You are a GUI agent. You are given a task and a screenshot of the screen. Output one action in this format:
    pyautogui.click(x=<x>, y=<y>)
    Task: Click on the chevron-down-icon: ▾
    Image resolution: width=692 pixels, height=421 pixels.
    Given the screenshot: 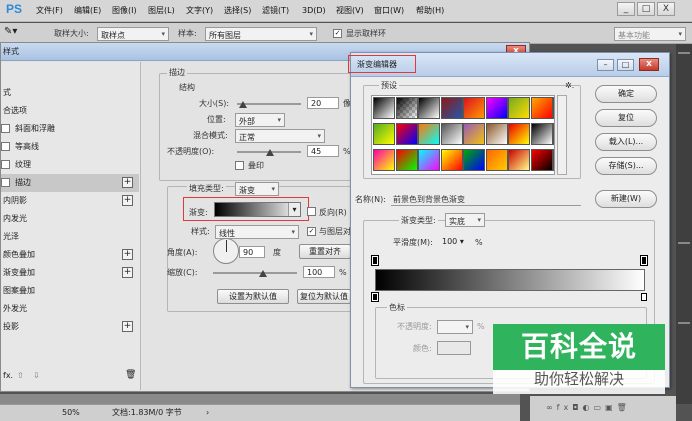 What is the action you would take?
    pyautogui.click(x=294, y=209)
    